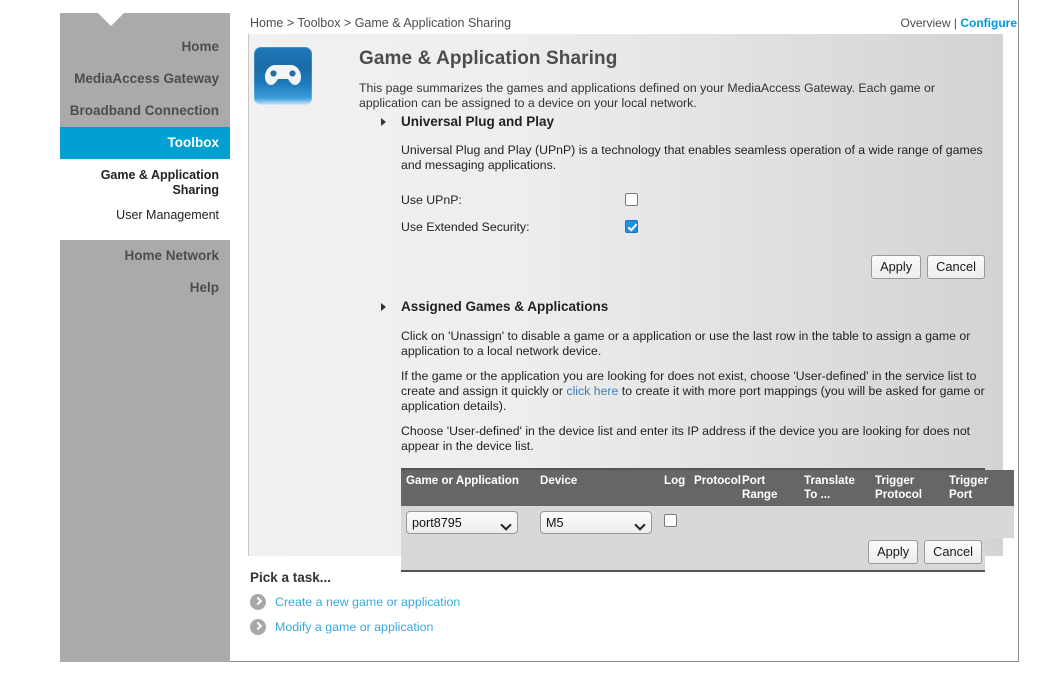  I want to click on use-upnp-checkbox, so click(631, 199).